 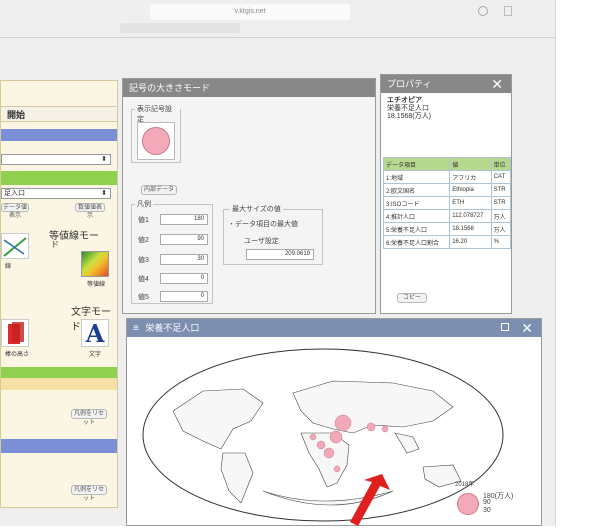 What do you see at coordinates (143, 279) in the screenshot?
I see `legend-row-label: 値4` at bounding box center [143, 279].